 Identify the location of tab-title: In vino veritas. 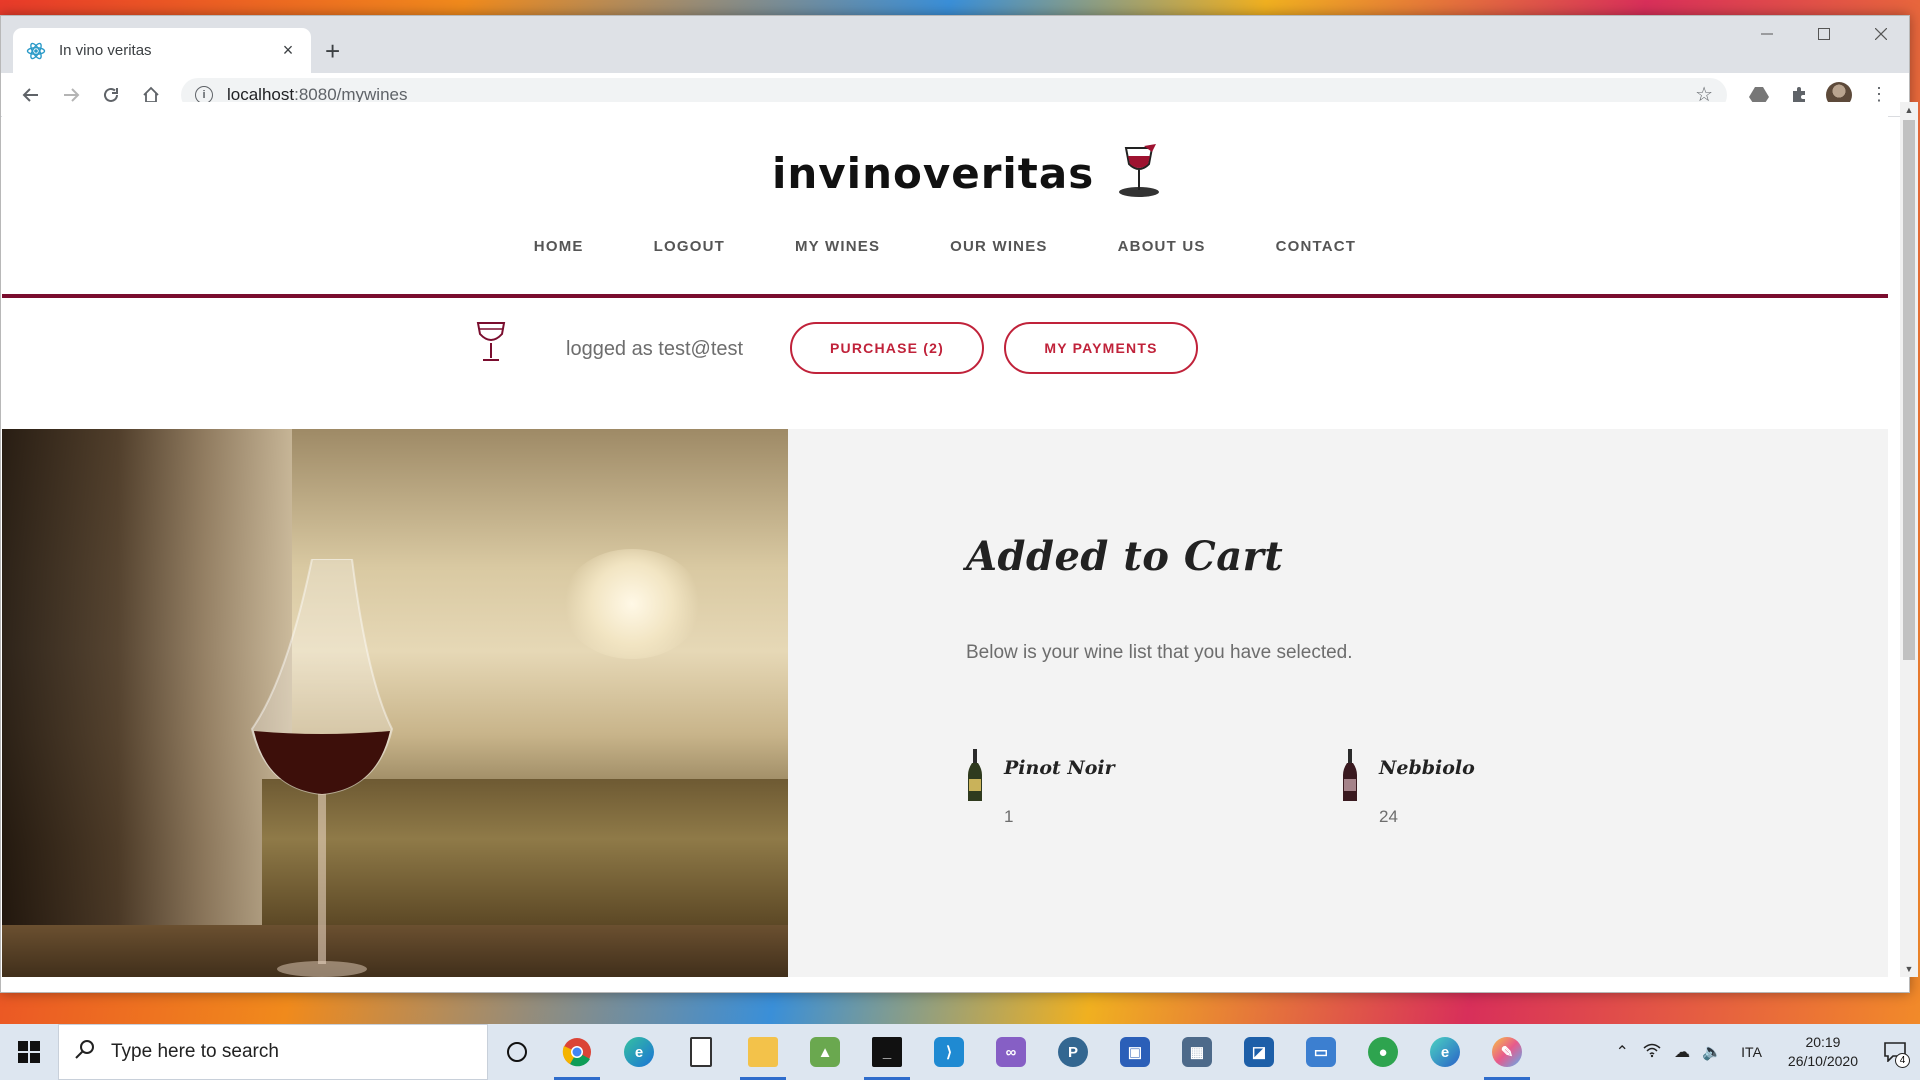
(105, 50).